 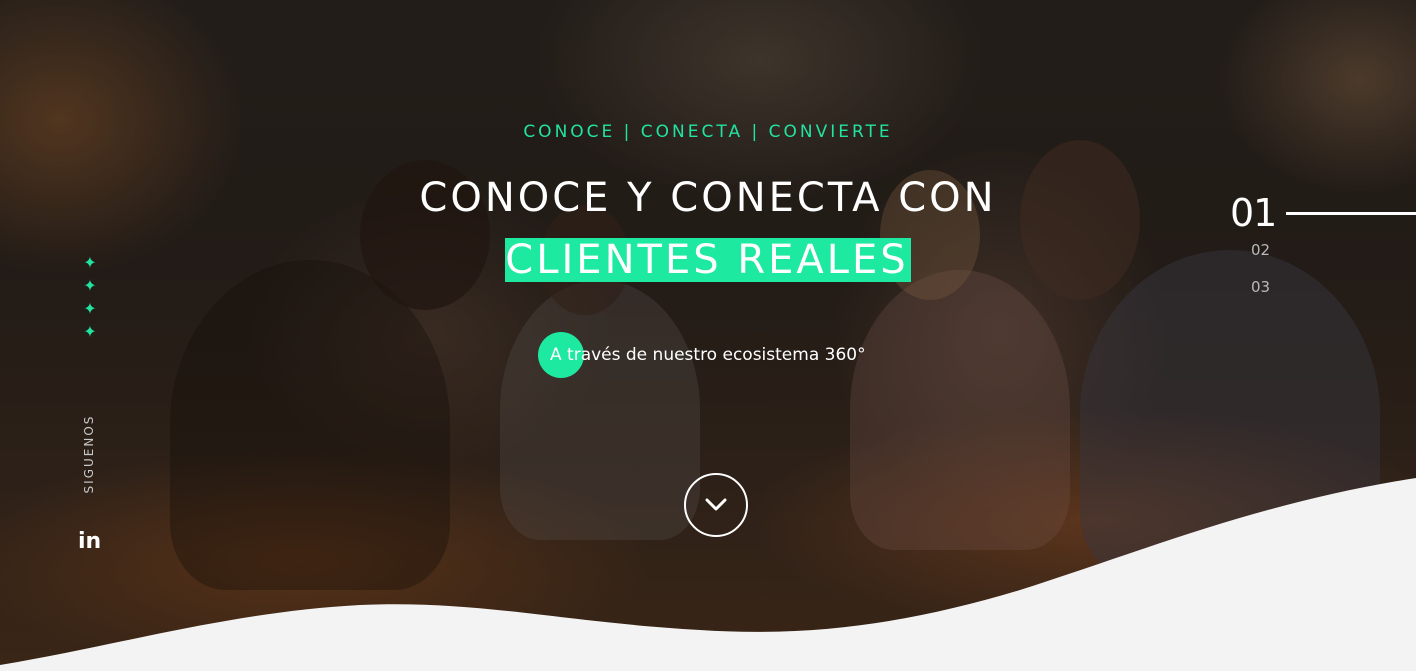 I want to click on subline-text: A través de nuestro ecosistema 360°, so click(x=708, y=355).